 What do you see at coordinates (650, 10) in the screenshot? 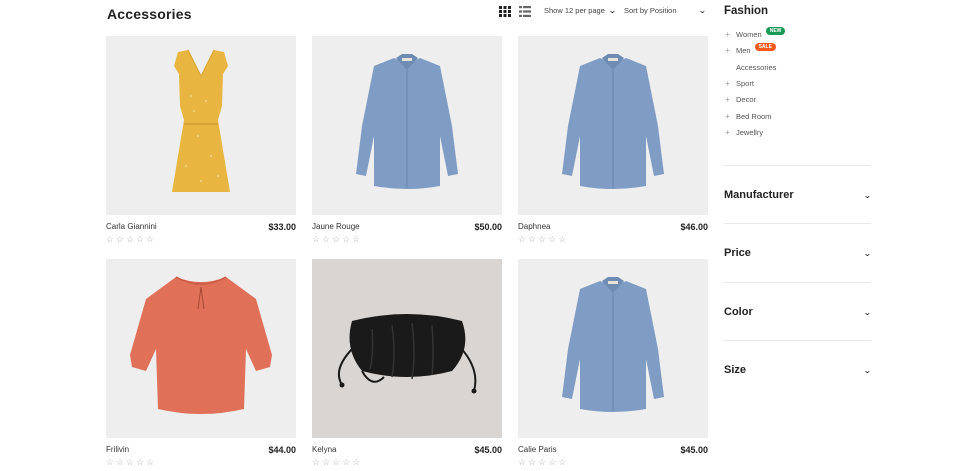
I see `sort-label: Sort by Position` at bounding box center [650, 10].